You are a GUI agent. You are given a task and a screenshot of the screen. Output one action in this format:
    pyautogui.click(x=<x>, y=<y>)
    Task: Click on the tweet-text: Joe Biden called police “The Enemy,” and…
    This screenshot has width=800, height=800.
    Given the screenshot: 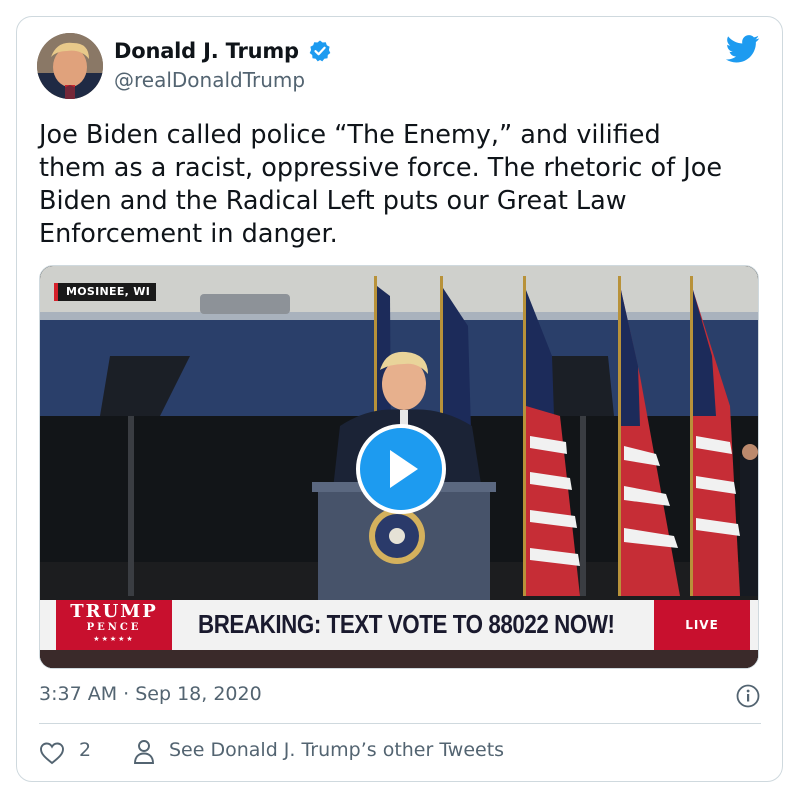 What is the action you would take?
    pyautogui.click(x=381, y=184)
    